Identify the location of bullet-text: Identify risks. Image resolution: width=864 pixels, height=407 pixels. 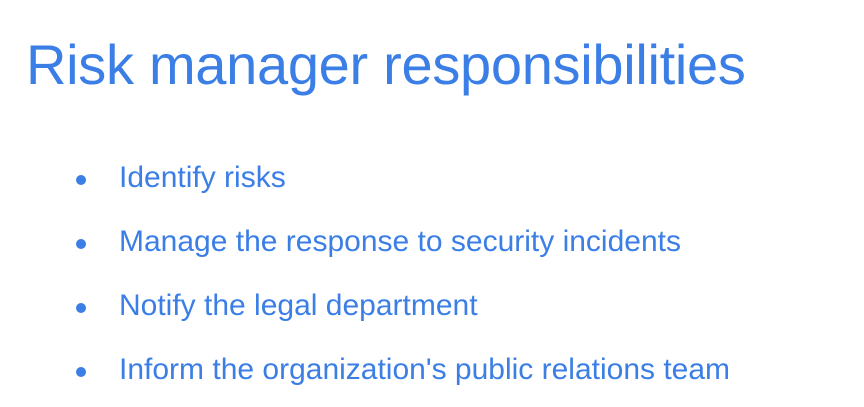
(202, 177).